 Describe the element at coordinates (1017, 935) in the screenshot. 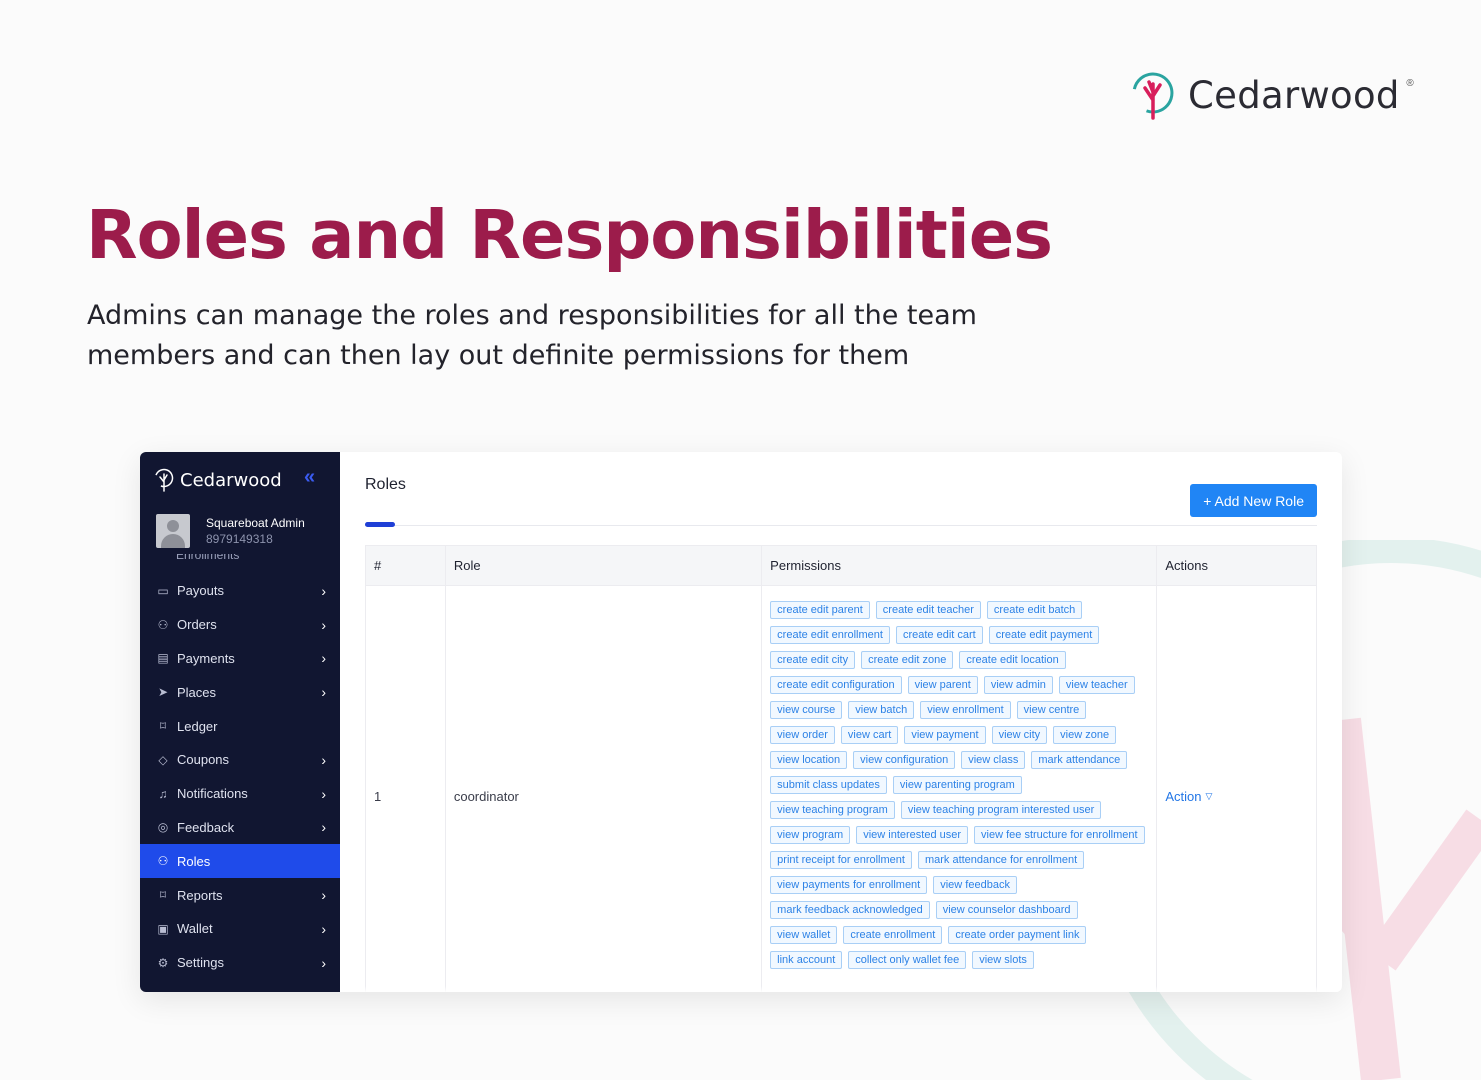

I see `permission-tag: create order payment link` at that location.